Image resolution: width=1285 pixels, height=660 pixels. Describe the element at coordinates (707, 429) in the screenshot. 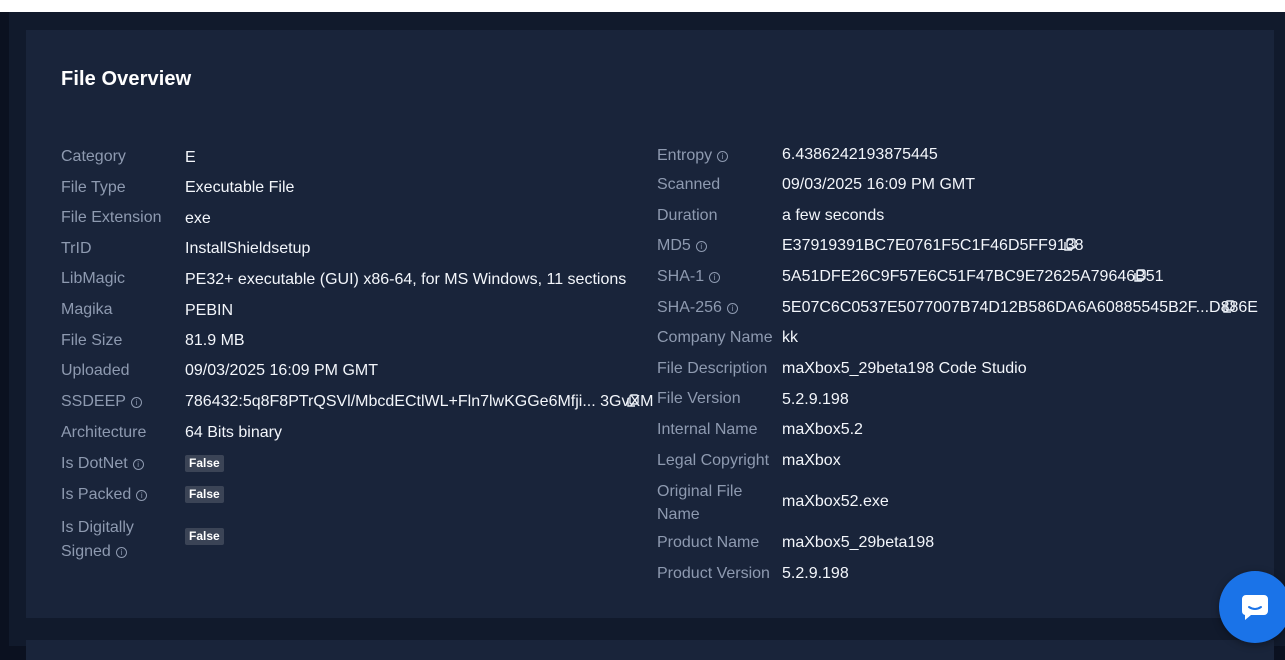

I see `internal-name-label: Internal Name` at that location.